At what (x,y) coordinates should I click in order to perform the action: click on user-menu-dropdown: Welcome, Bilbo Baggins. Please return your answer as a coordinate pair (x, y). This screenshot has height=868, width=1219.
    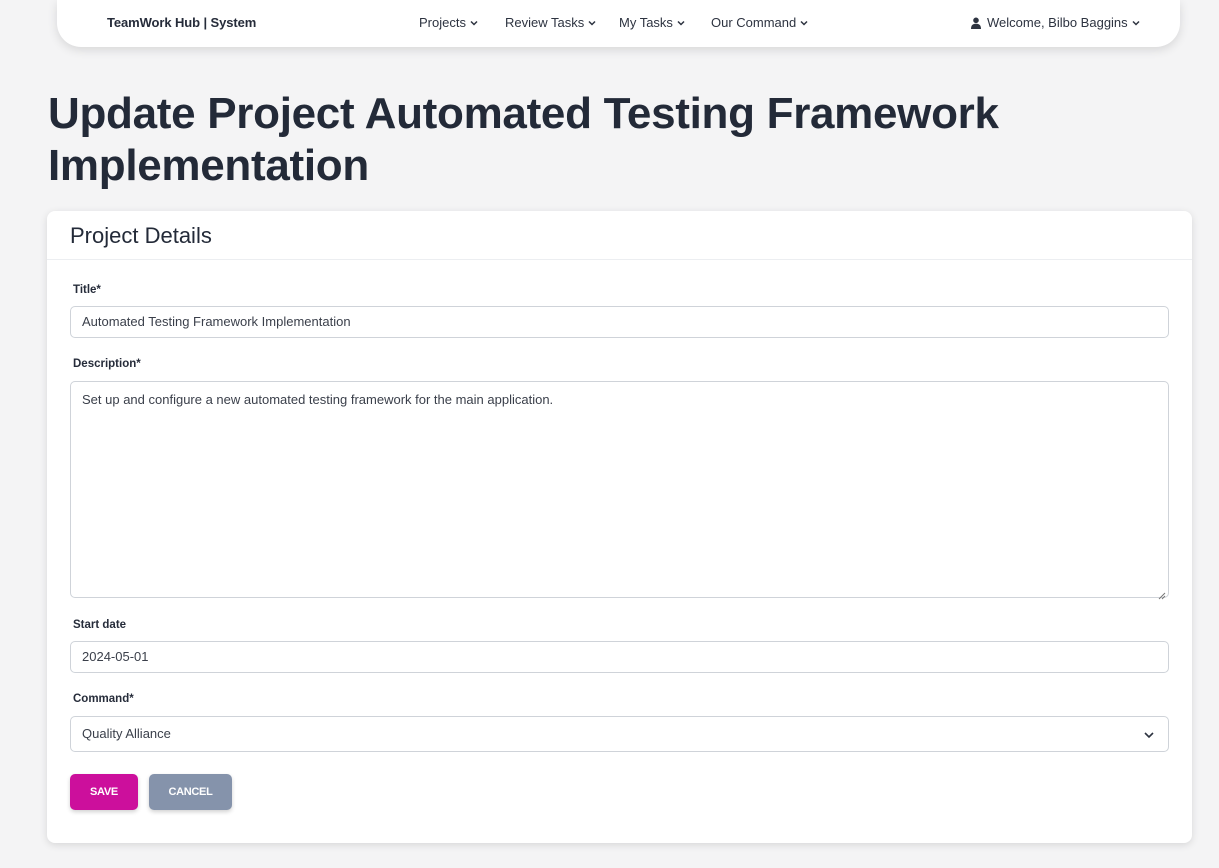
    Looking at the image, I should click on (1055, 22).